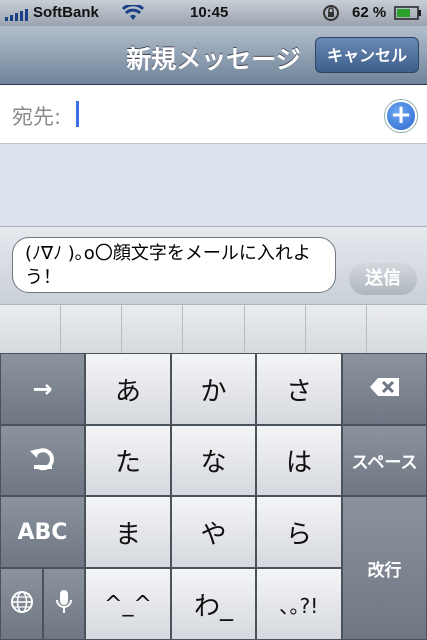  Describe the element at coordinates (37, 117) in the screenshot. I see `to-label: 宛先:` at that location.